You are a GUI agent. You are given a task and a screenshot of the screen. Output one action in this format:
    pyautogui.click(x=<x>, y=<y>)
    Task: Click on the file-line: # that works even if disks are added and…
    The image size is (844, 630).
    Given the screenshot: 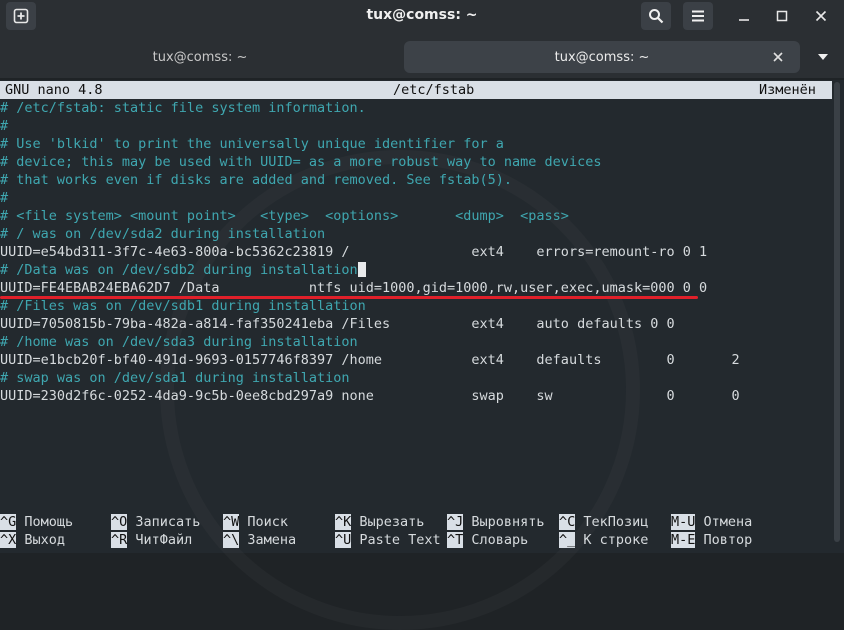 What is the action you would take?
    pyautogui.click(x=256, y=180)
    